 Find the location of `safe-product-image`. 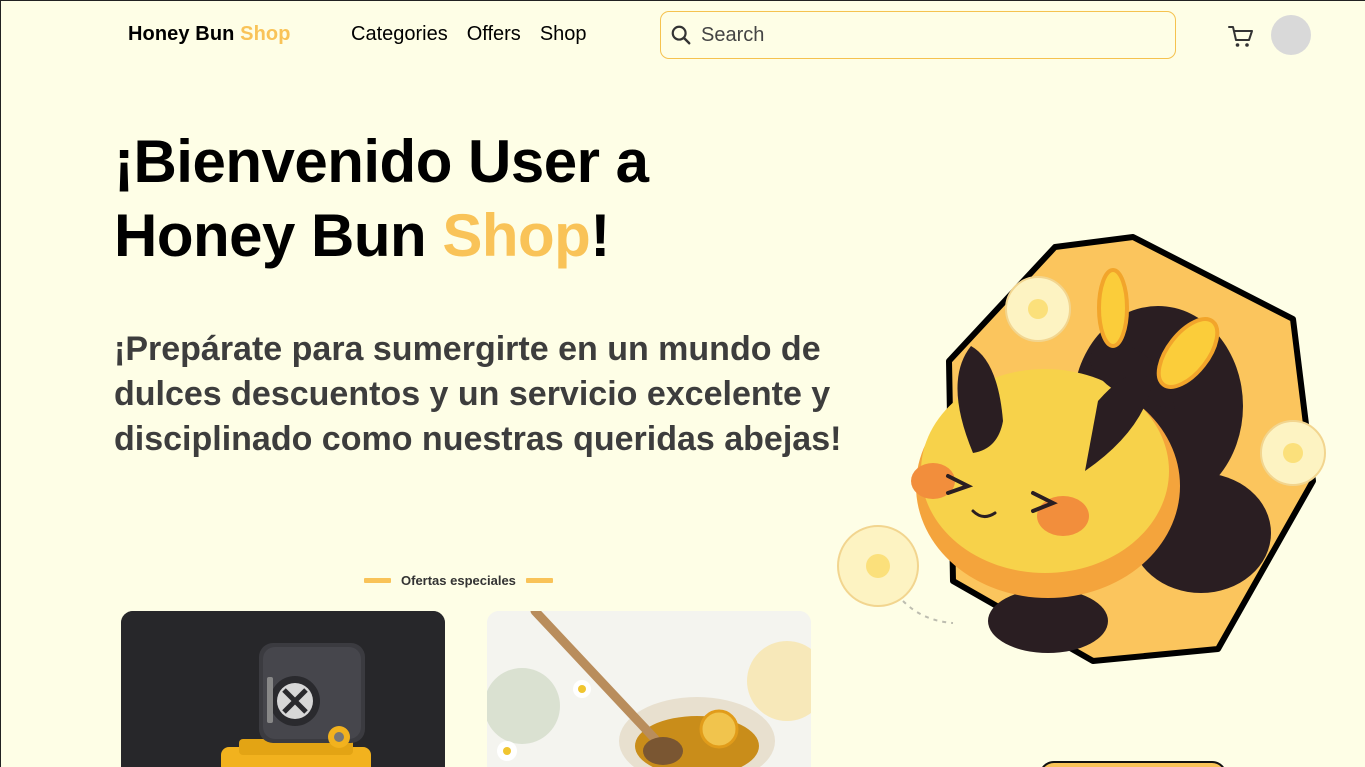

safe-product-image is located at coordinates (283, 689).